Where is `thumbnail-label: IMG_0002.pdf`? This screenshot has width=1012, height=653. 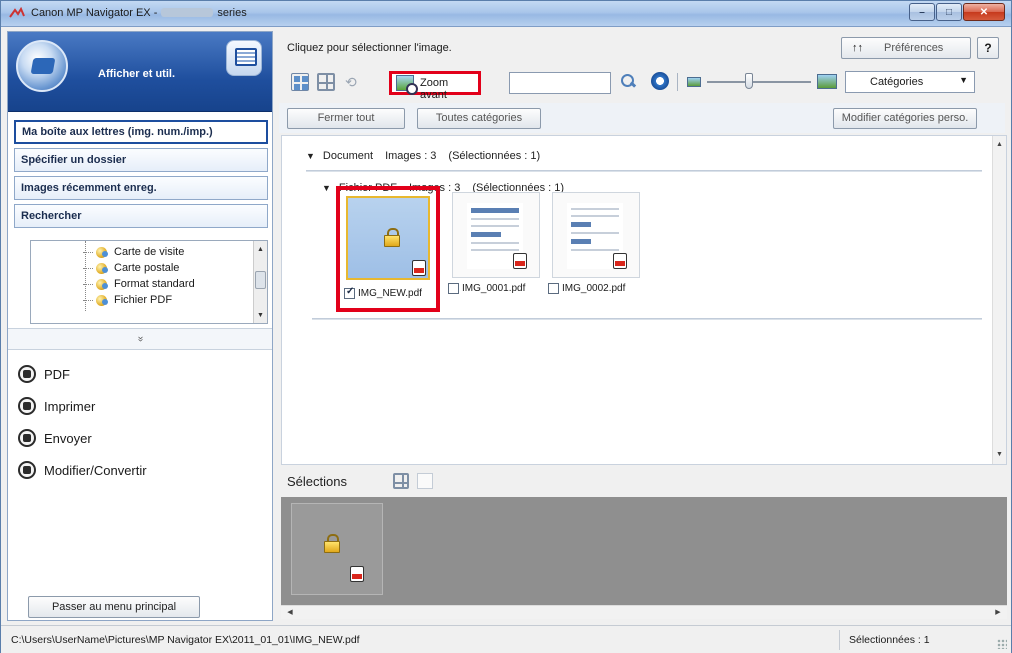
thumbnail-label: IMG_0002.pdf is located at coordinates (596, 288).